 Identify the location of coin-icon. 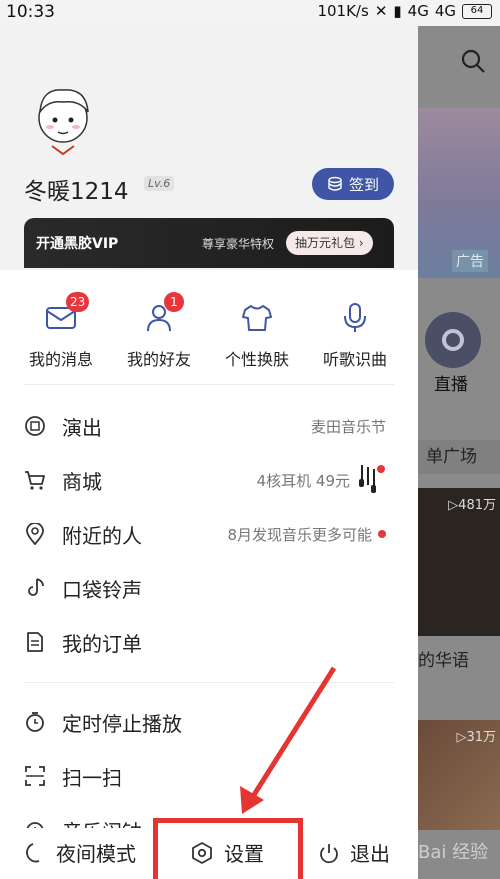
(335, 183).